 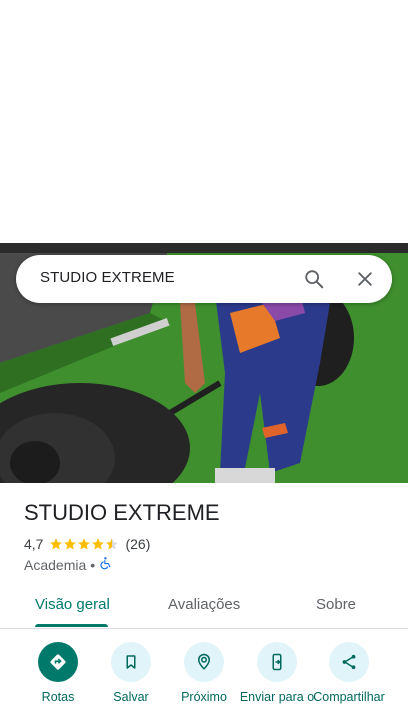 I want to click on nearby-icon, so click(x=204, y=662).